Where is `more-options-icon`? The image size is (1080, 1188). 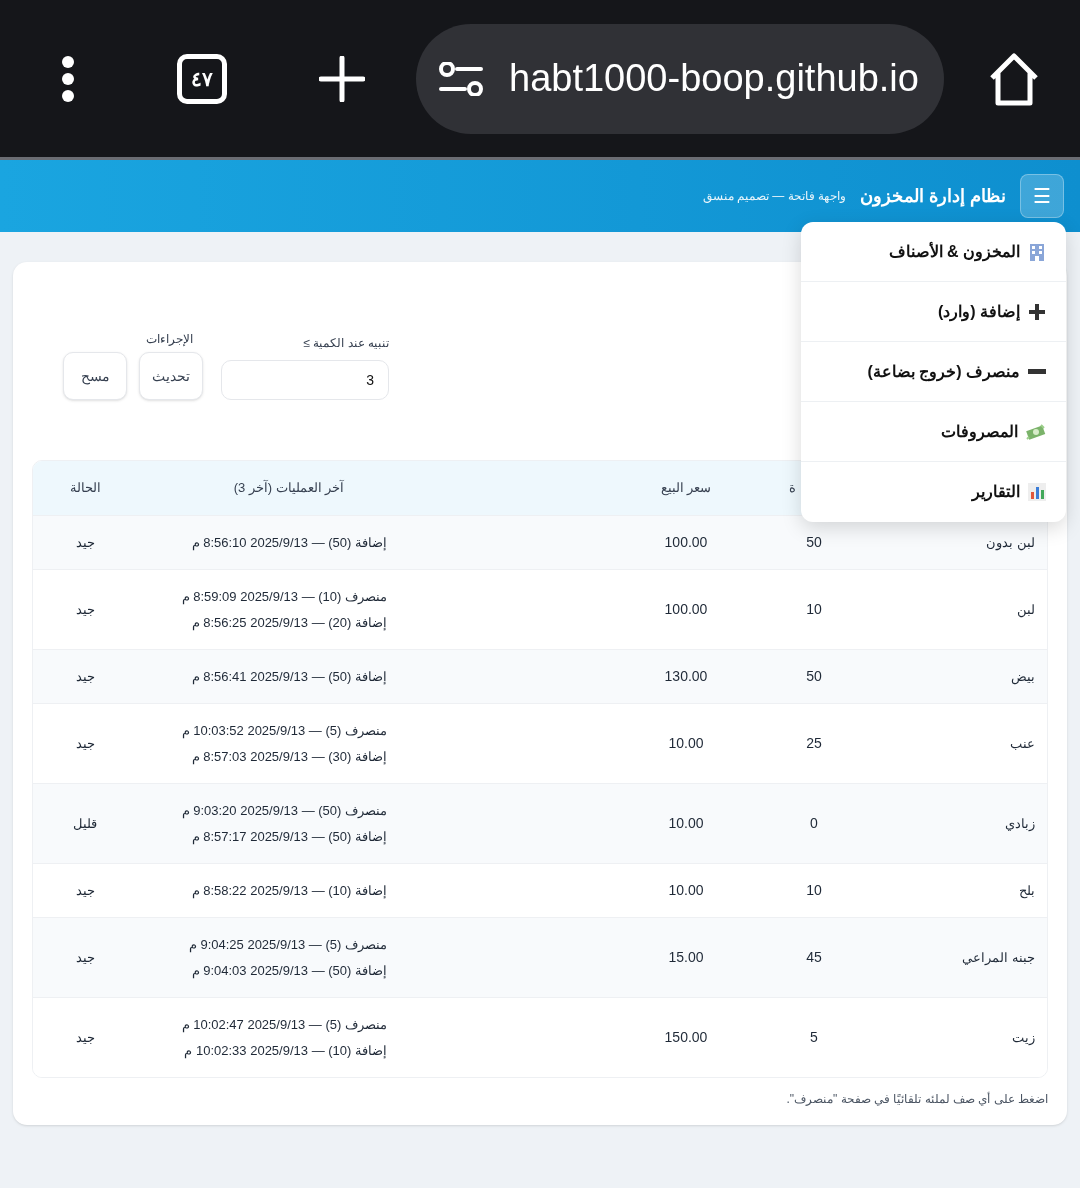 more-options-icon is located at coordinates (68, 78).